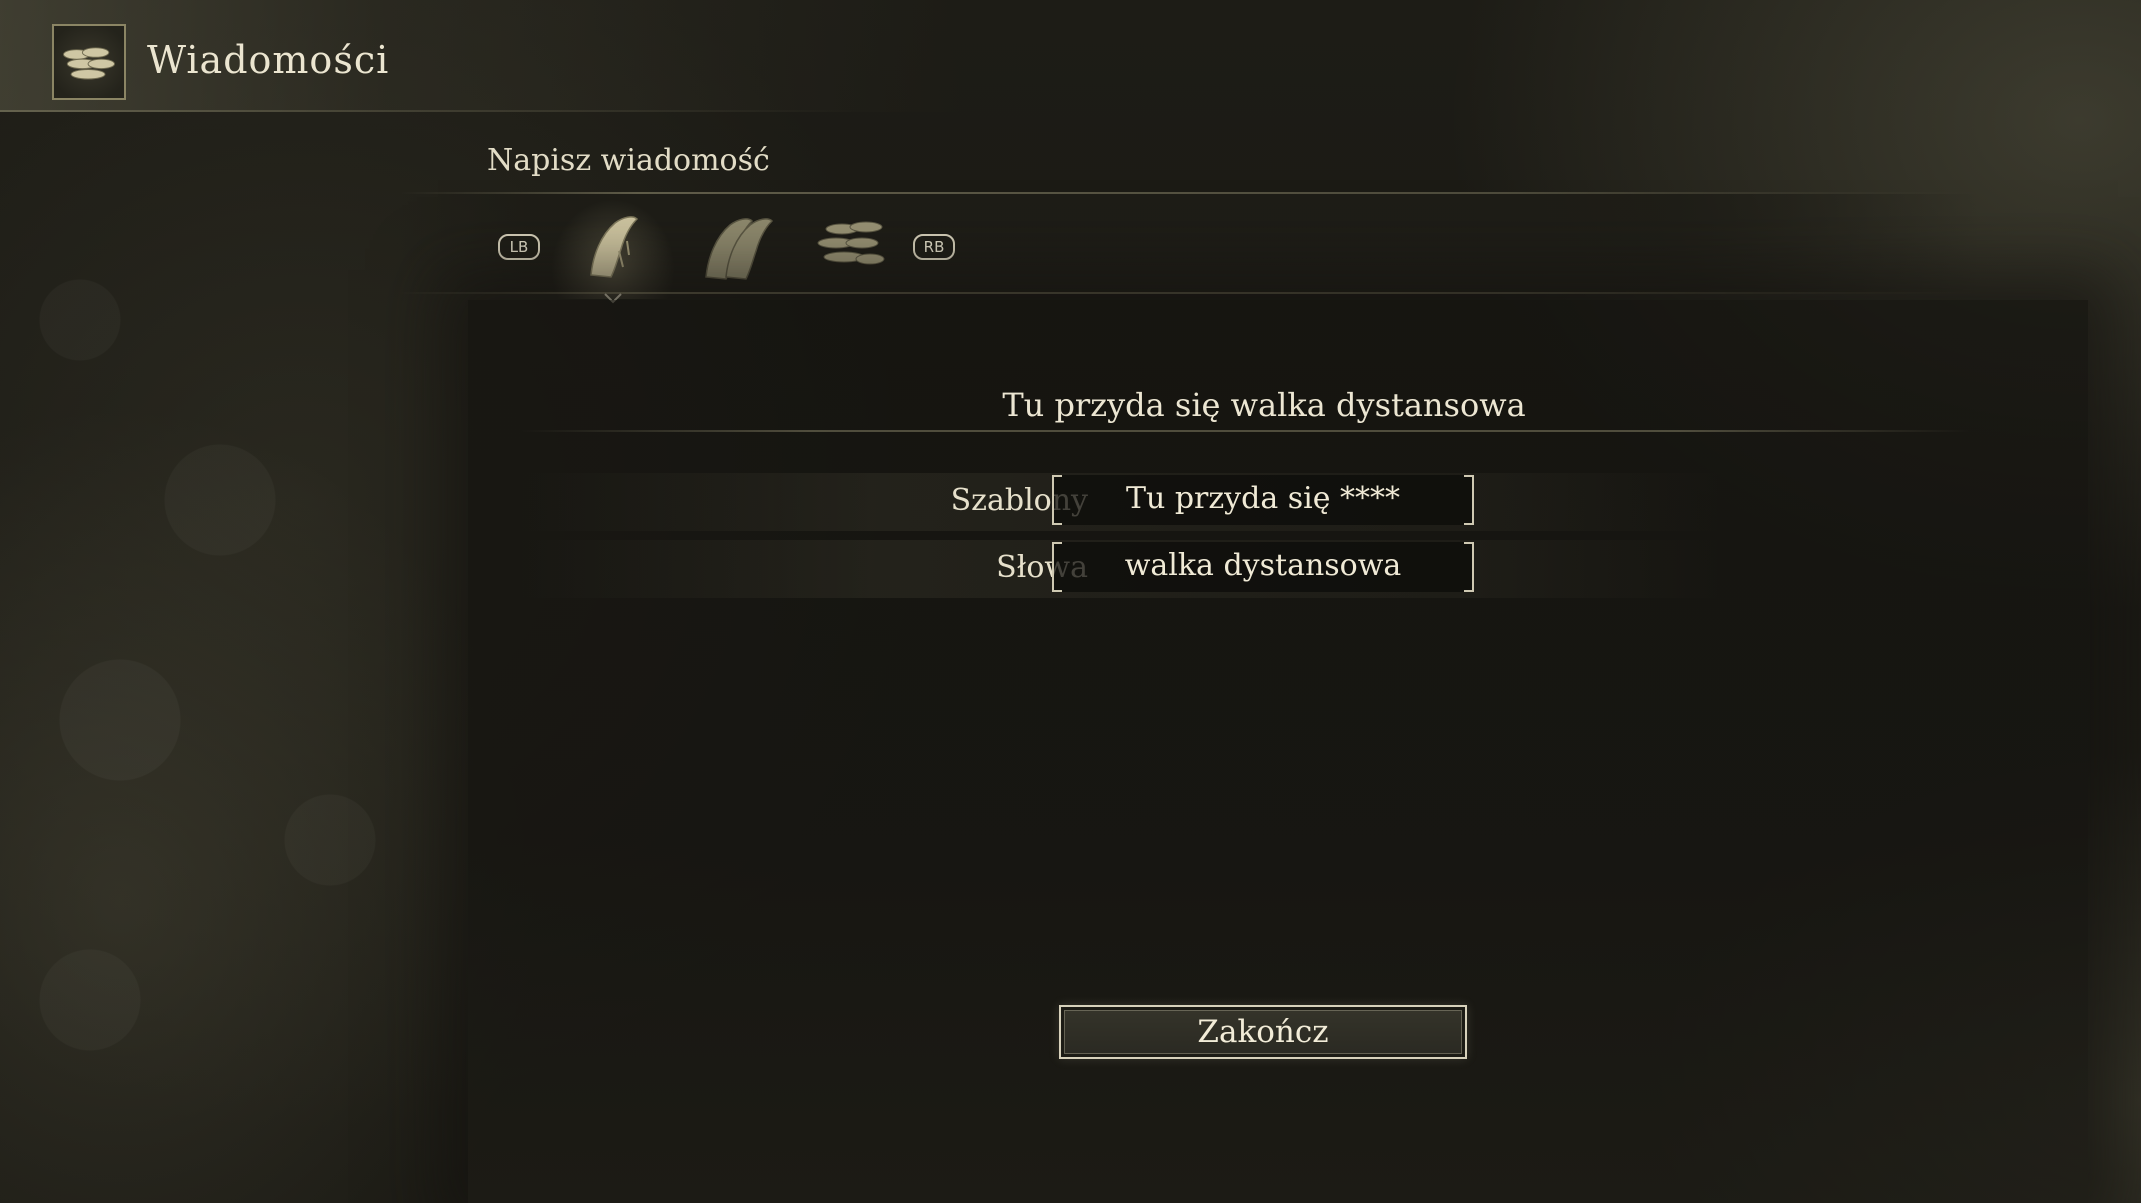 The width and height of the screenshot is (2141, 1203). I want to click on screen-title: Wiadomości, so click(268, 60).